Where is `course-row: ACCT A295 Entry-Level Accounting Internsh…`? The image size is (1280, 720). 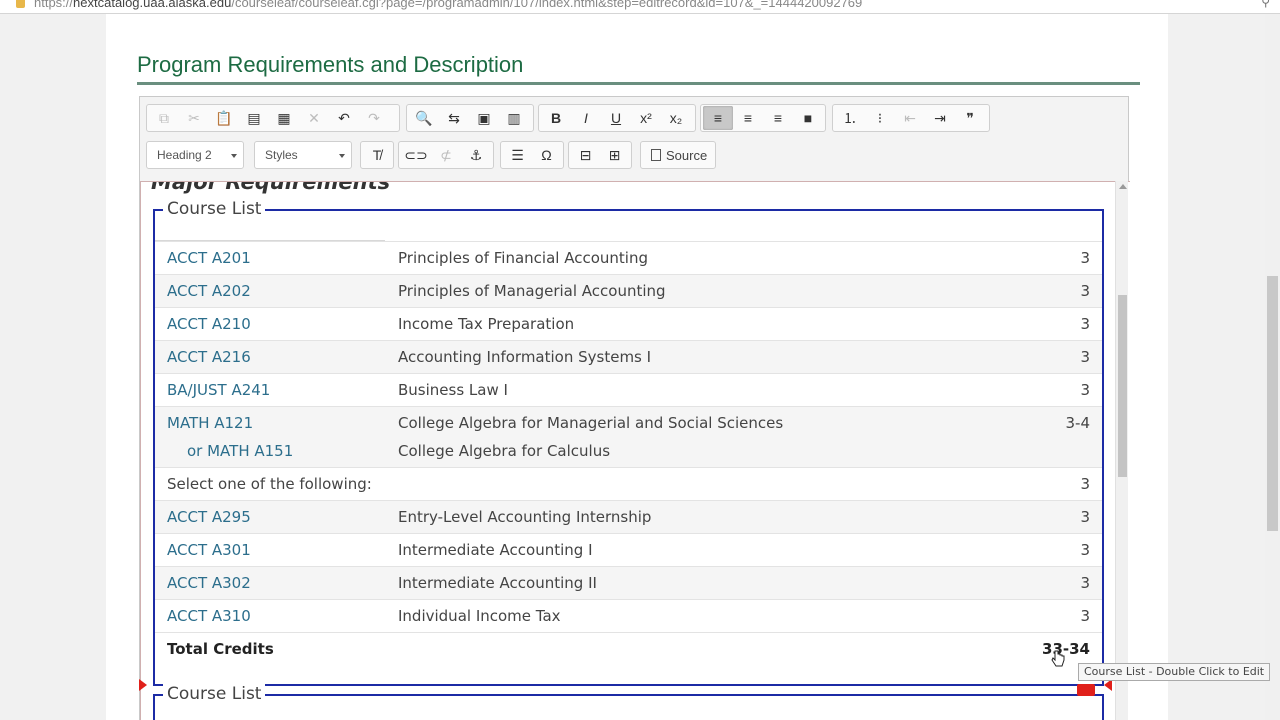
course-row: ACCT A295 Entry-Level Accounting Internsh… is located at coordinates (628, 516).